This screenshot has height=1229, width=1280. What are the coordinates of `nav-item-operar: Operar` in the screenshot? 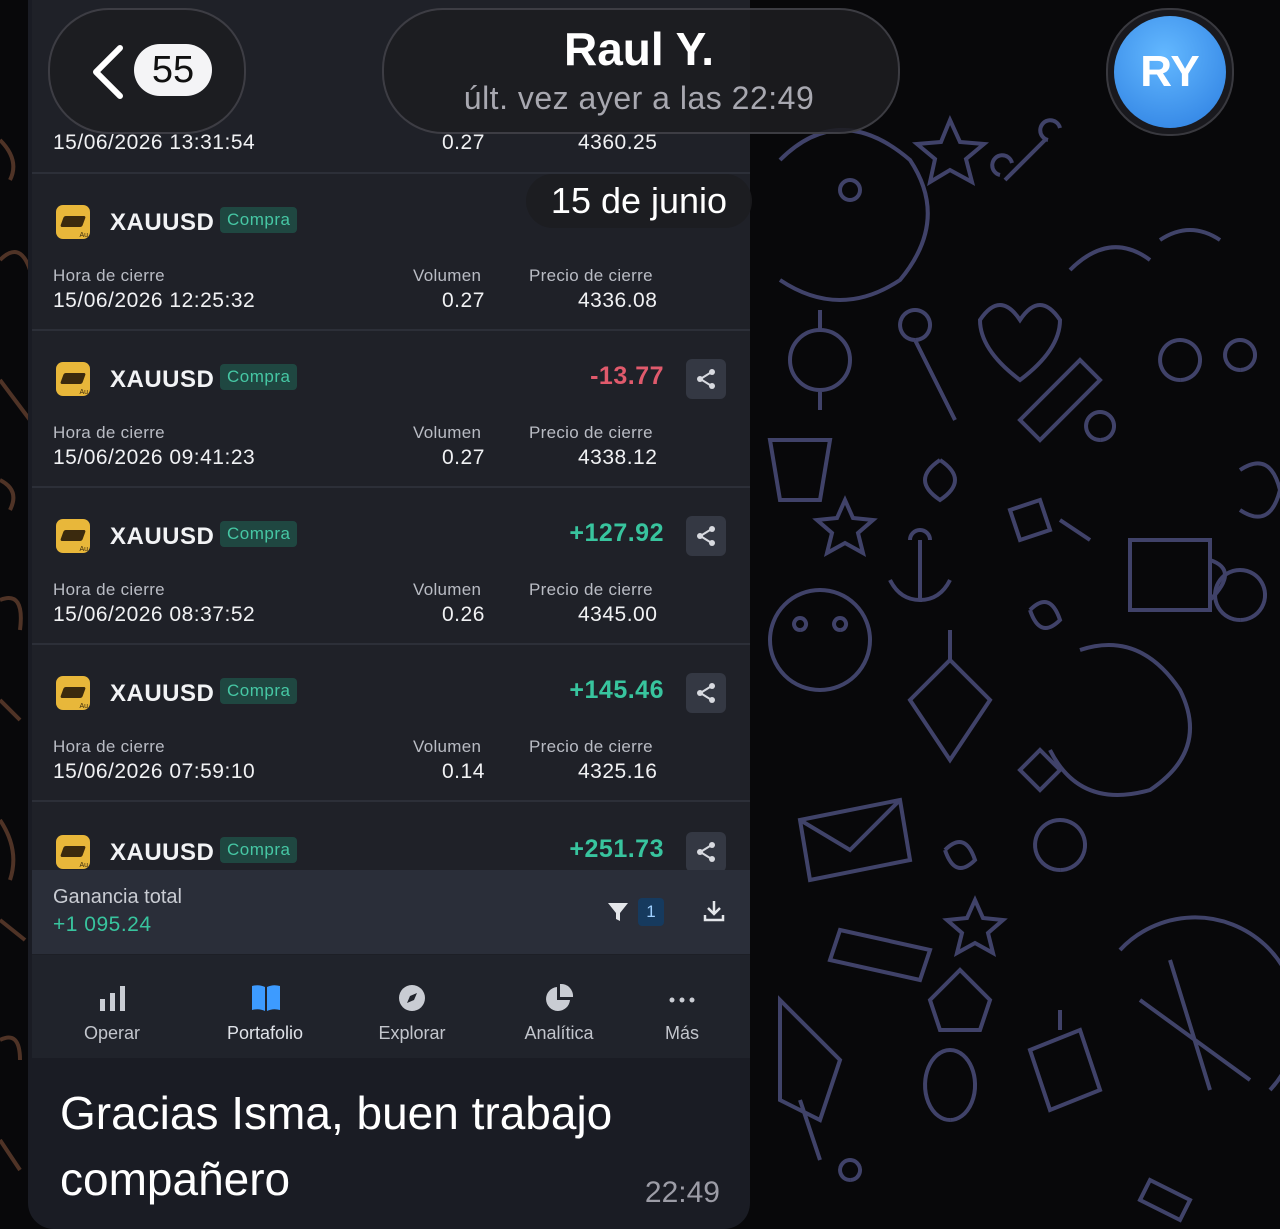 It's located at (112, 1006).